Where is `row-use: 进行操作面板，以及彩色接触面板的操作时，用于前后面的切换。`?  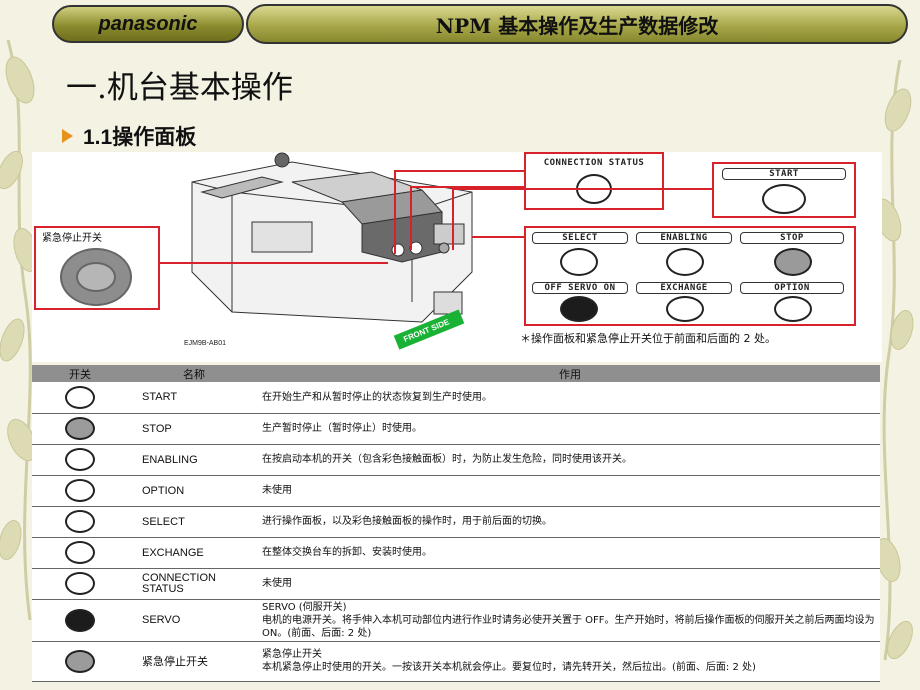
row-use: 进行操作面板，以及彩色接触面板的操作时，用于前后面的切换。 is located at coordinates (570, 522).